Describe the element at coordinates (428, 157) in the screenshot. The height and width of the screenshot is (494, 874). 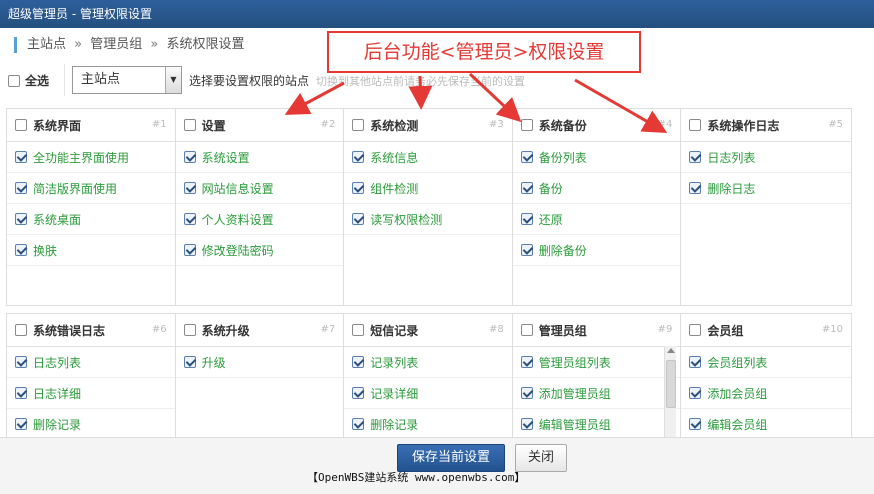
I see `permission-item: 系统信息` at that location.